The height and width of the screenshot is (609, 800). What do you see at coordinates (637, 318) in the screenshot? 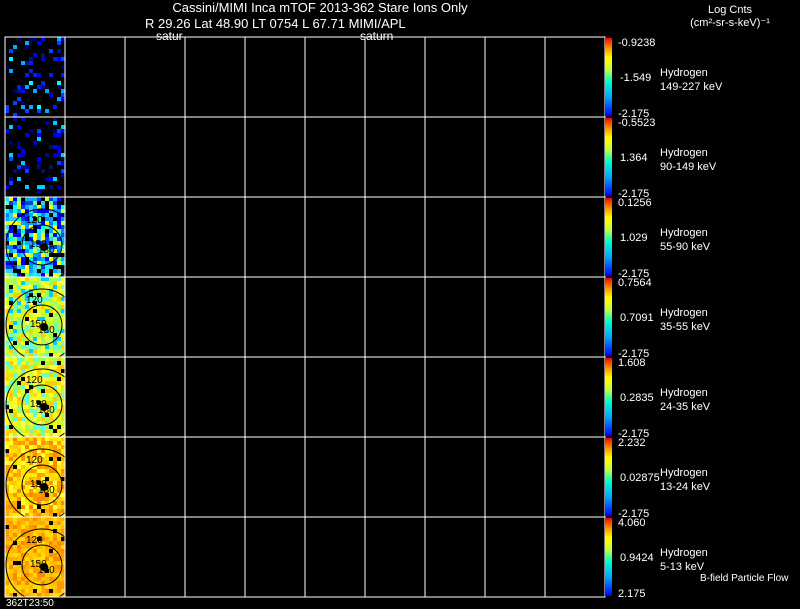
I see `colorbar-mid-label: 0.7091` at bounding box center [637, 318].